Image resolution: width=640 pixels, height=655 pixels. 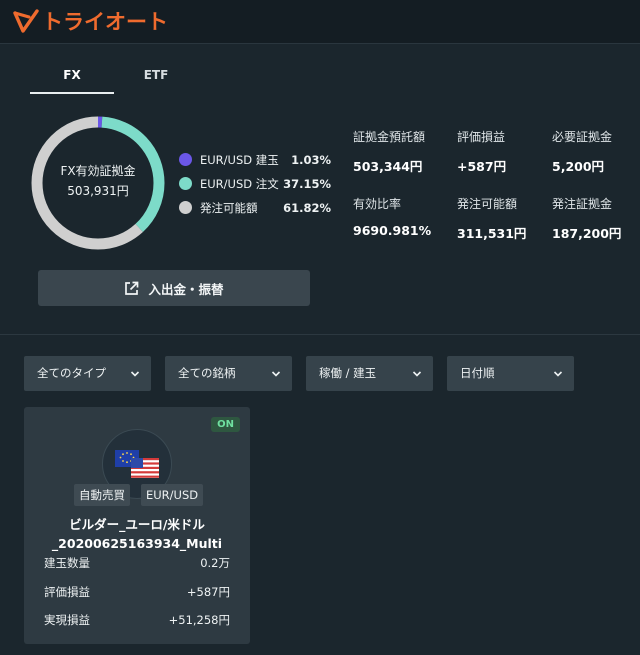 What do you see at coordinates (578, 166) in the screenshot?
I see `stat-value: 5,200円` at bounding box center [578, 166].